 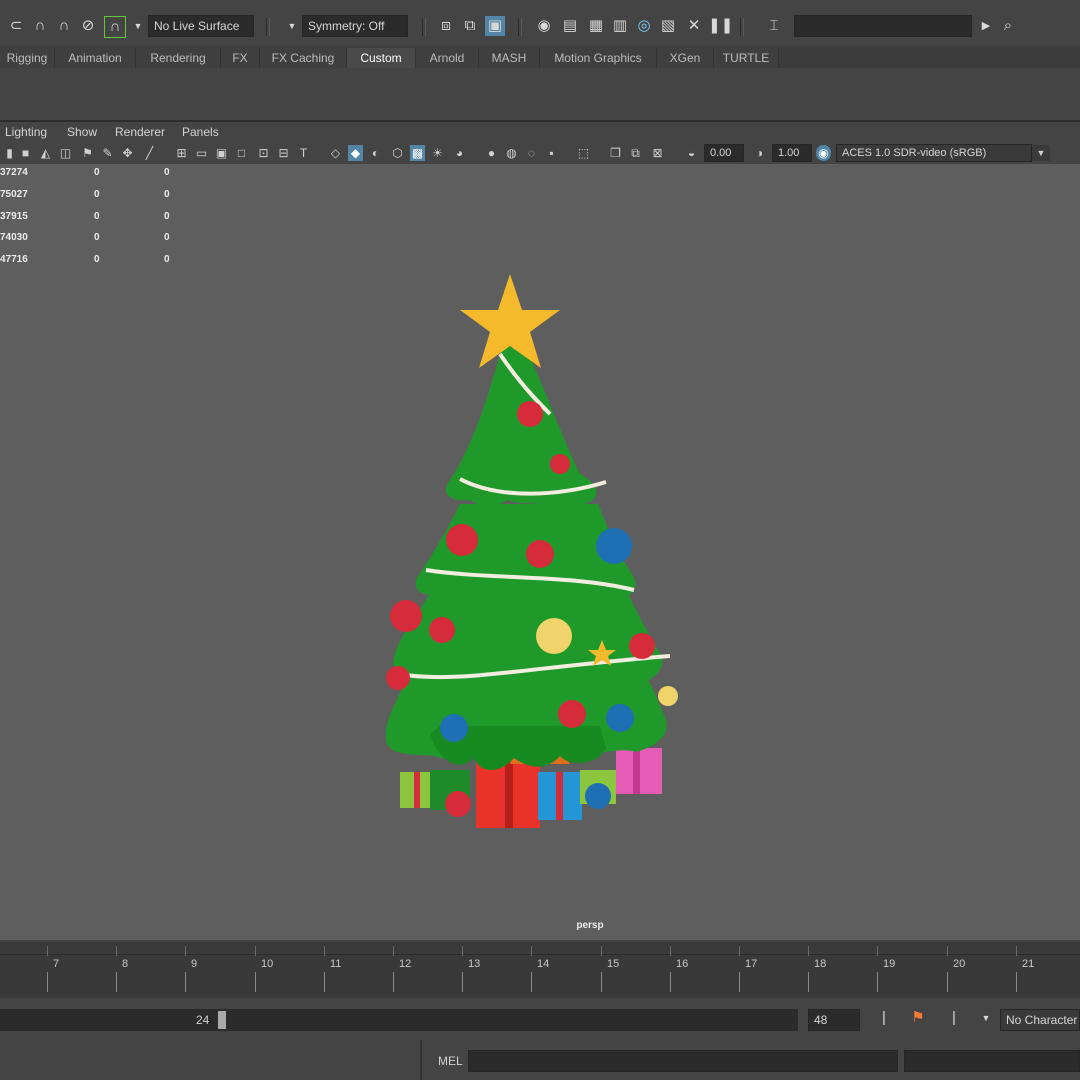 What do you see at coordinates (450, 1061) in the screenshot?
I see `command-language-label: MEL` at bounding box center [450, 1061].